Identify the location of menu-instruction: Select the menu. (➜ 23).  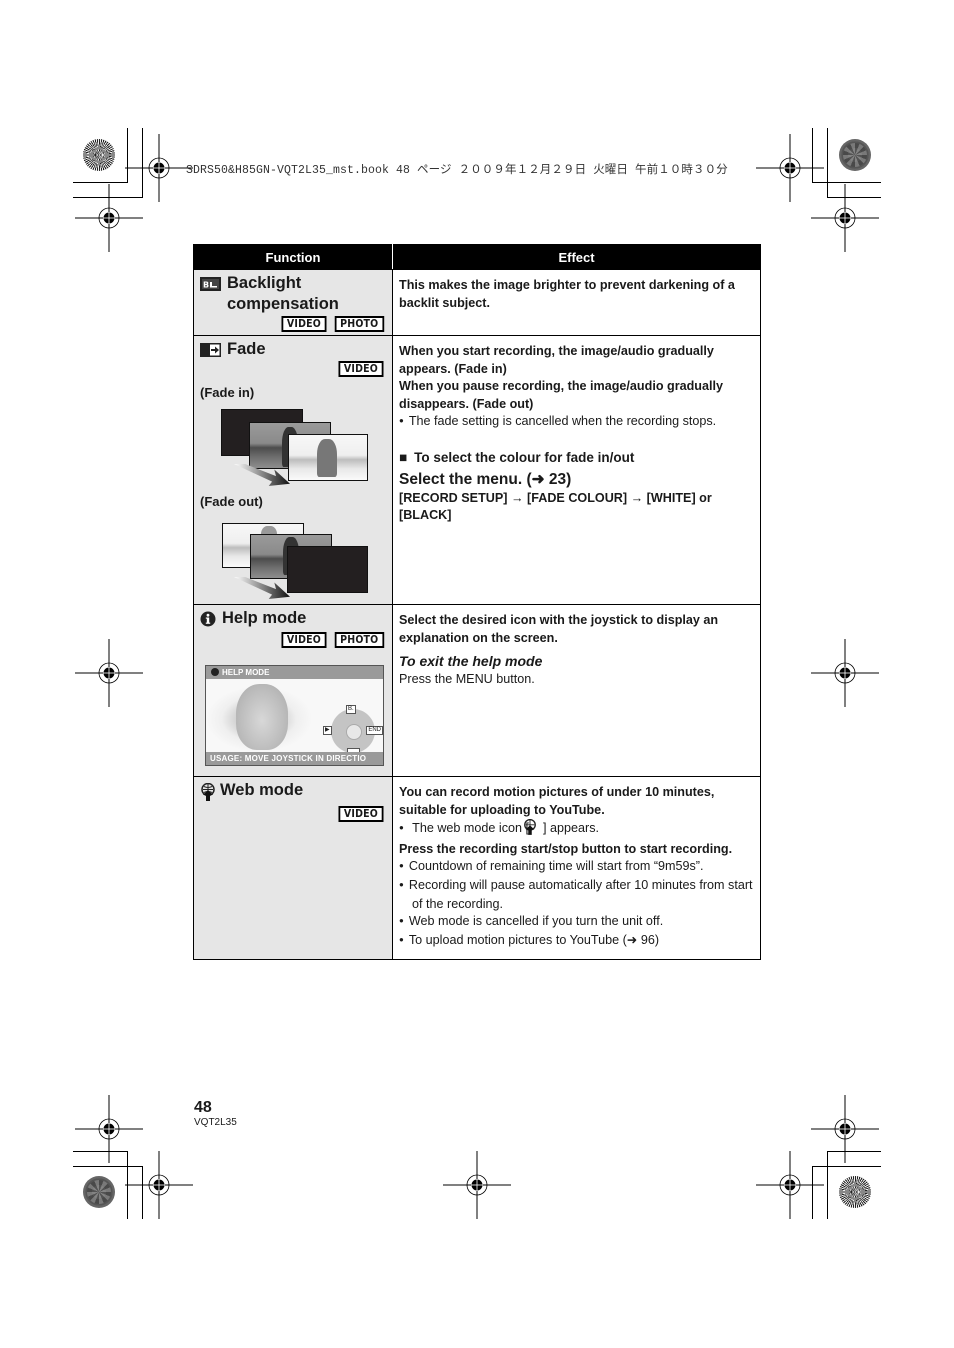
(485, 479).